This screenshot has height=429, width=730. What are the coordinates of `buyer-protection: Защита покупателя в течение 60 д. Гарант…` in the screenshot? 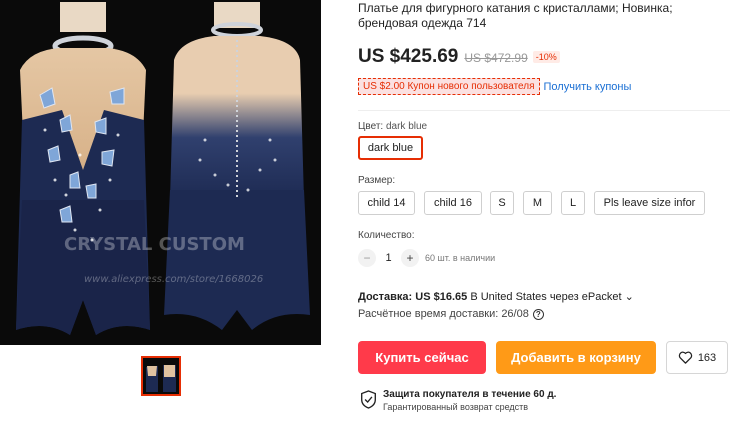 It's located at (458, 401).